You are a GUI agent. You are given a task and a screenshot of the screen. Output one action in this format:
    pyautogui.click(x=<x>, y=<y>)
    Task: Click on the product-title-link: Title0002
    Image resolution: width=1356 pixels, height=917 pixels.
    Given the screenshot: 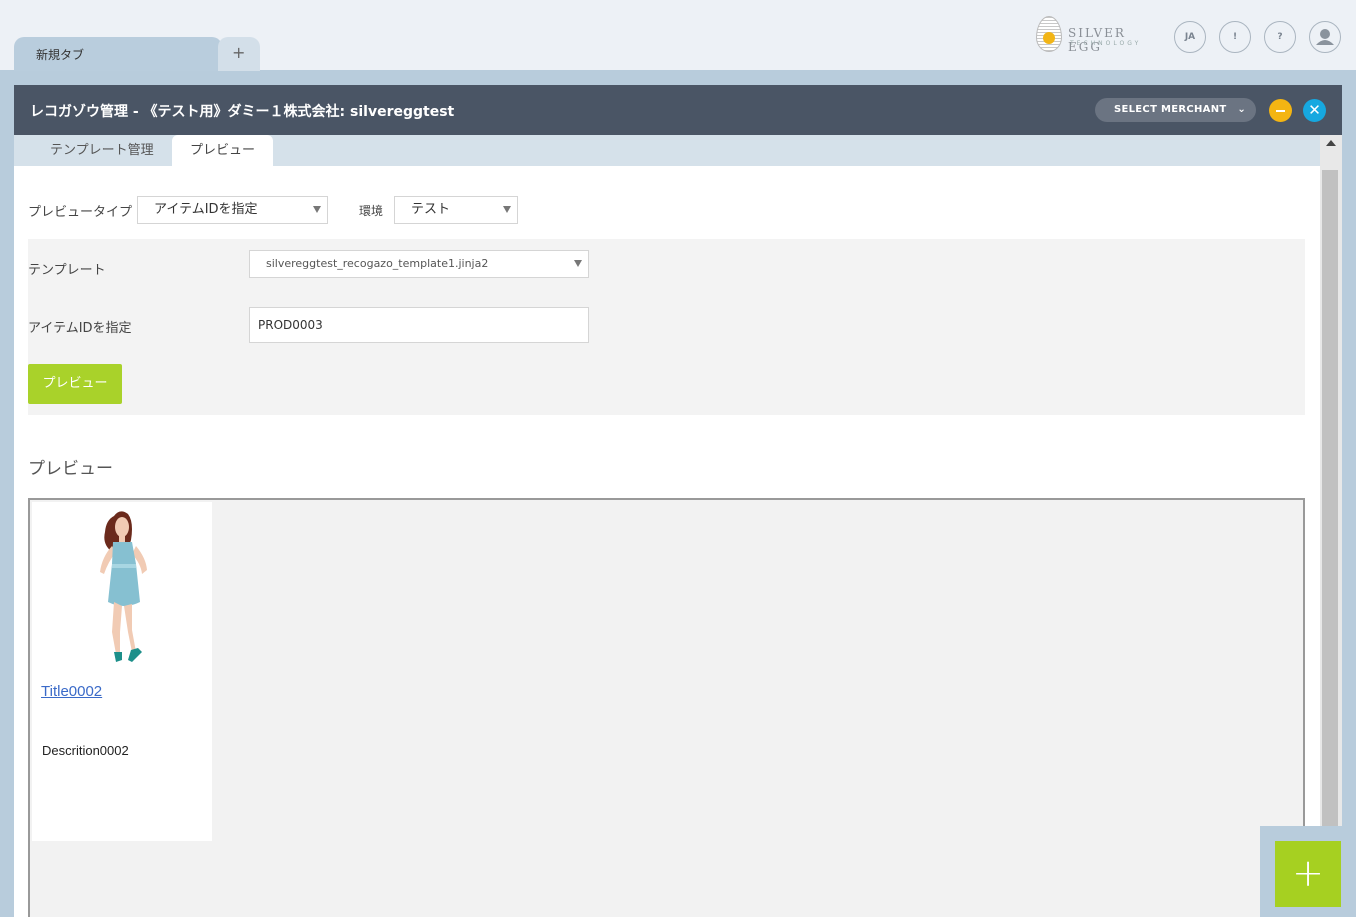 What is the action you would take?
    pyautogui.click(x=71, y=691)
    